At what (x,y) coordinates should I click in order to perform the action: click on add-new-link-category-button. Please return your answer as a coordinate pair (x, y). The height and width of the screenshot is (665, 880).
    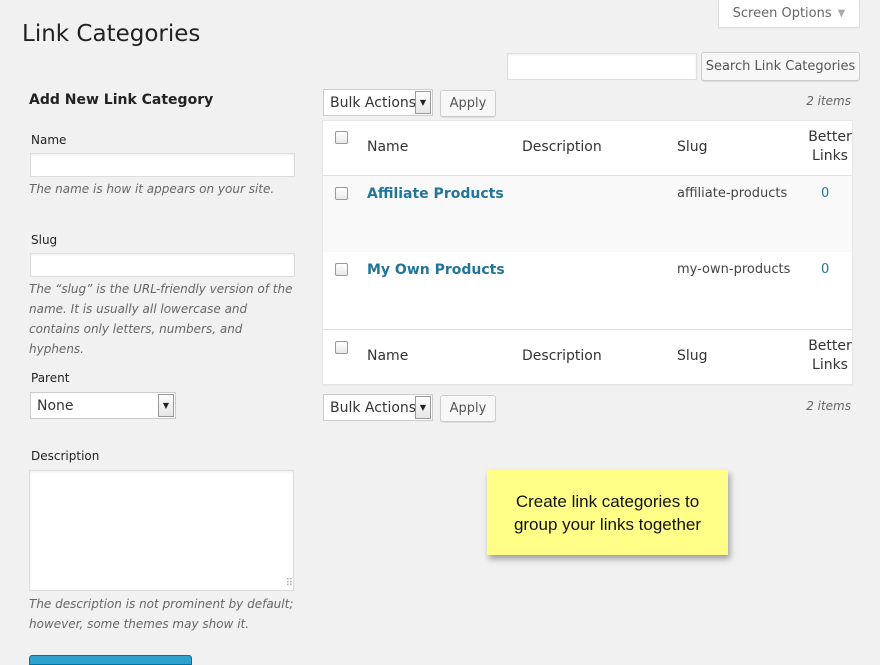
    Looking at the image, I should click on (110, 660).